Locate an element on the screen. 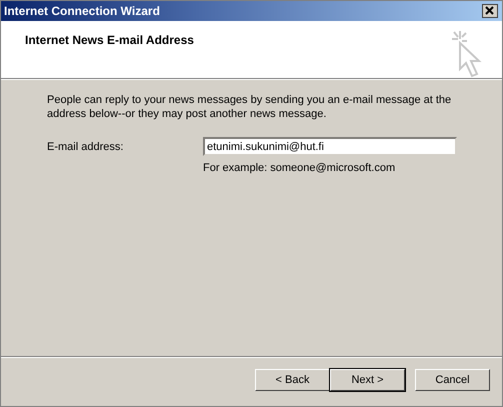 The width and height of the screenshot is (503, 407). page-heading: Internet News E-mail Address is located at coordinates (109, 40).